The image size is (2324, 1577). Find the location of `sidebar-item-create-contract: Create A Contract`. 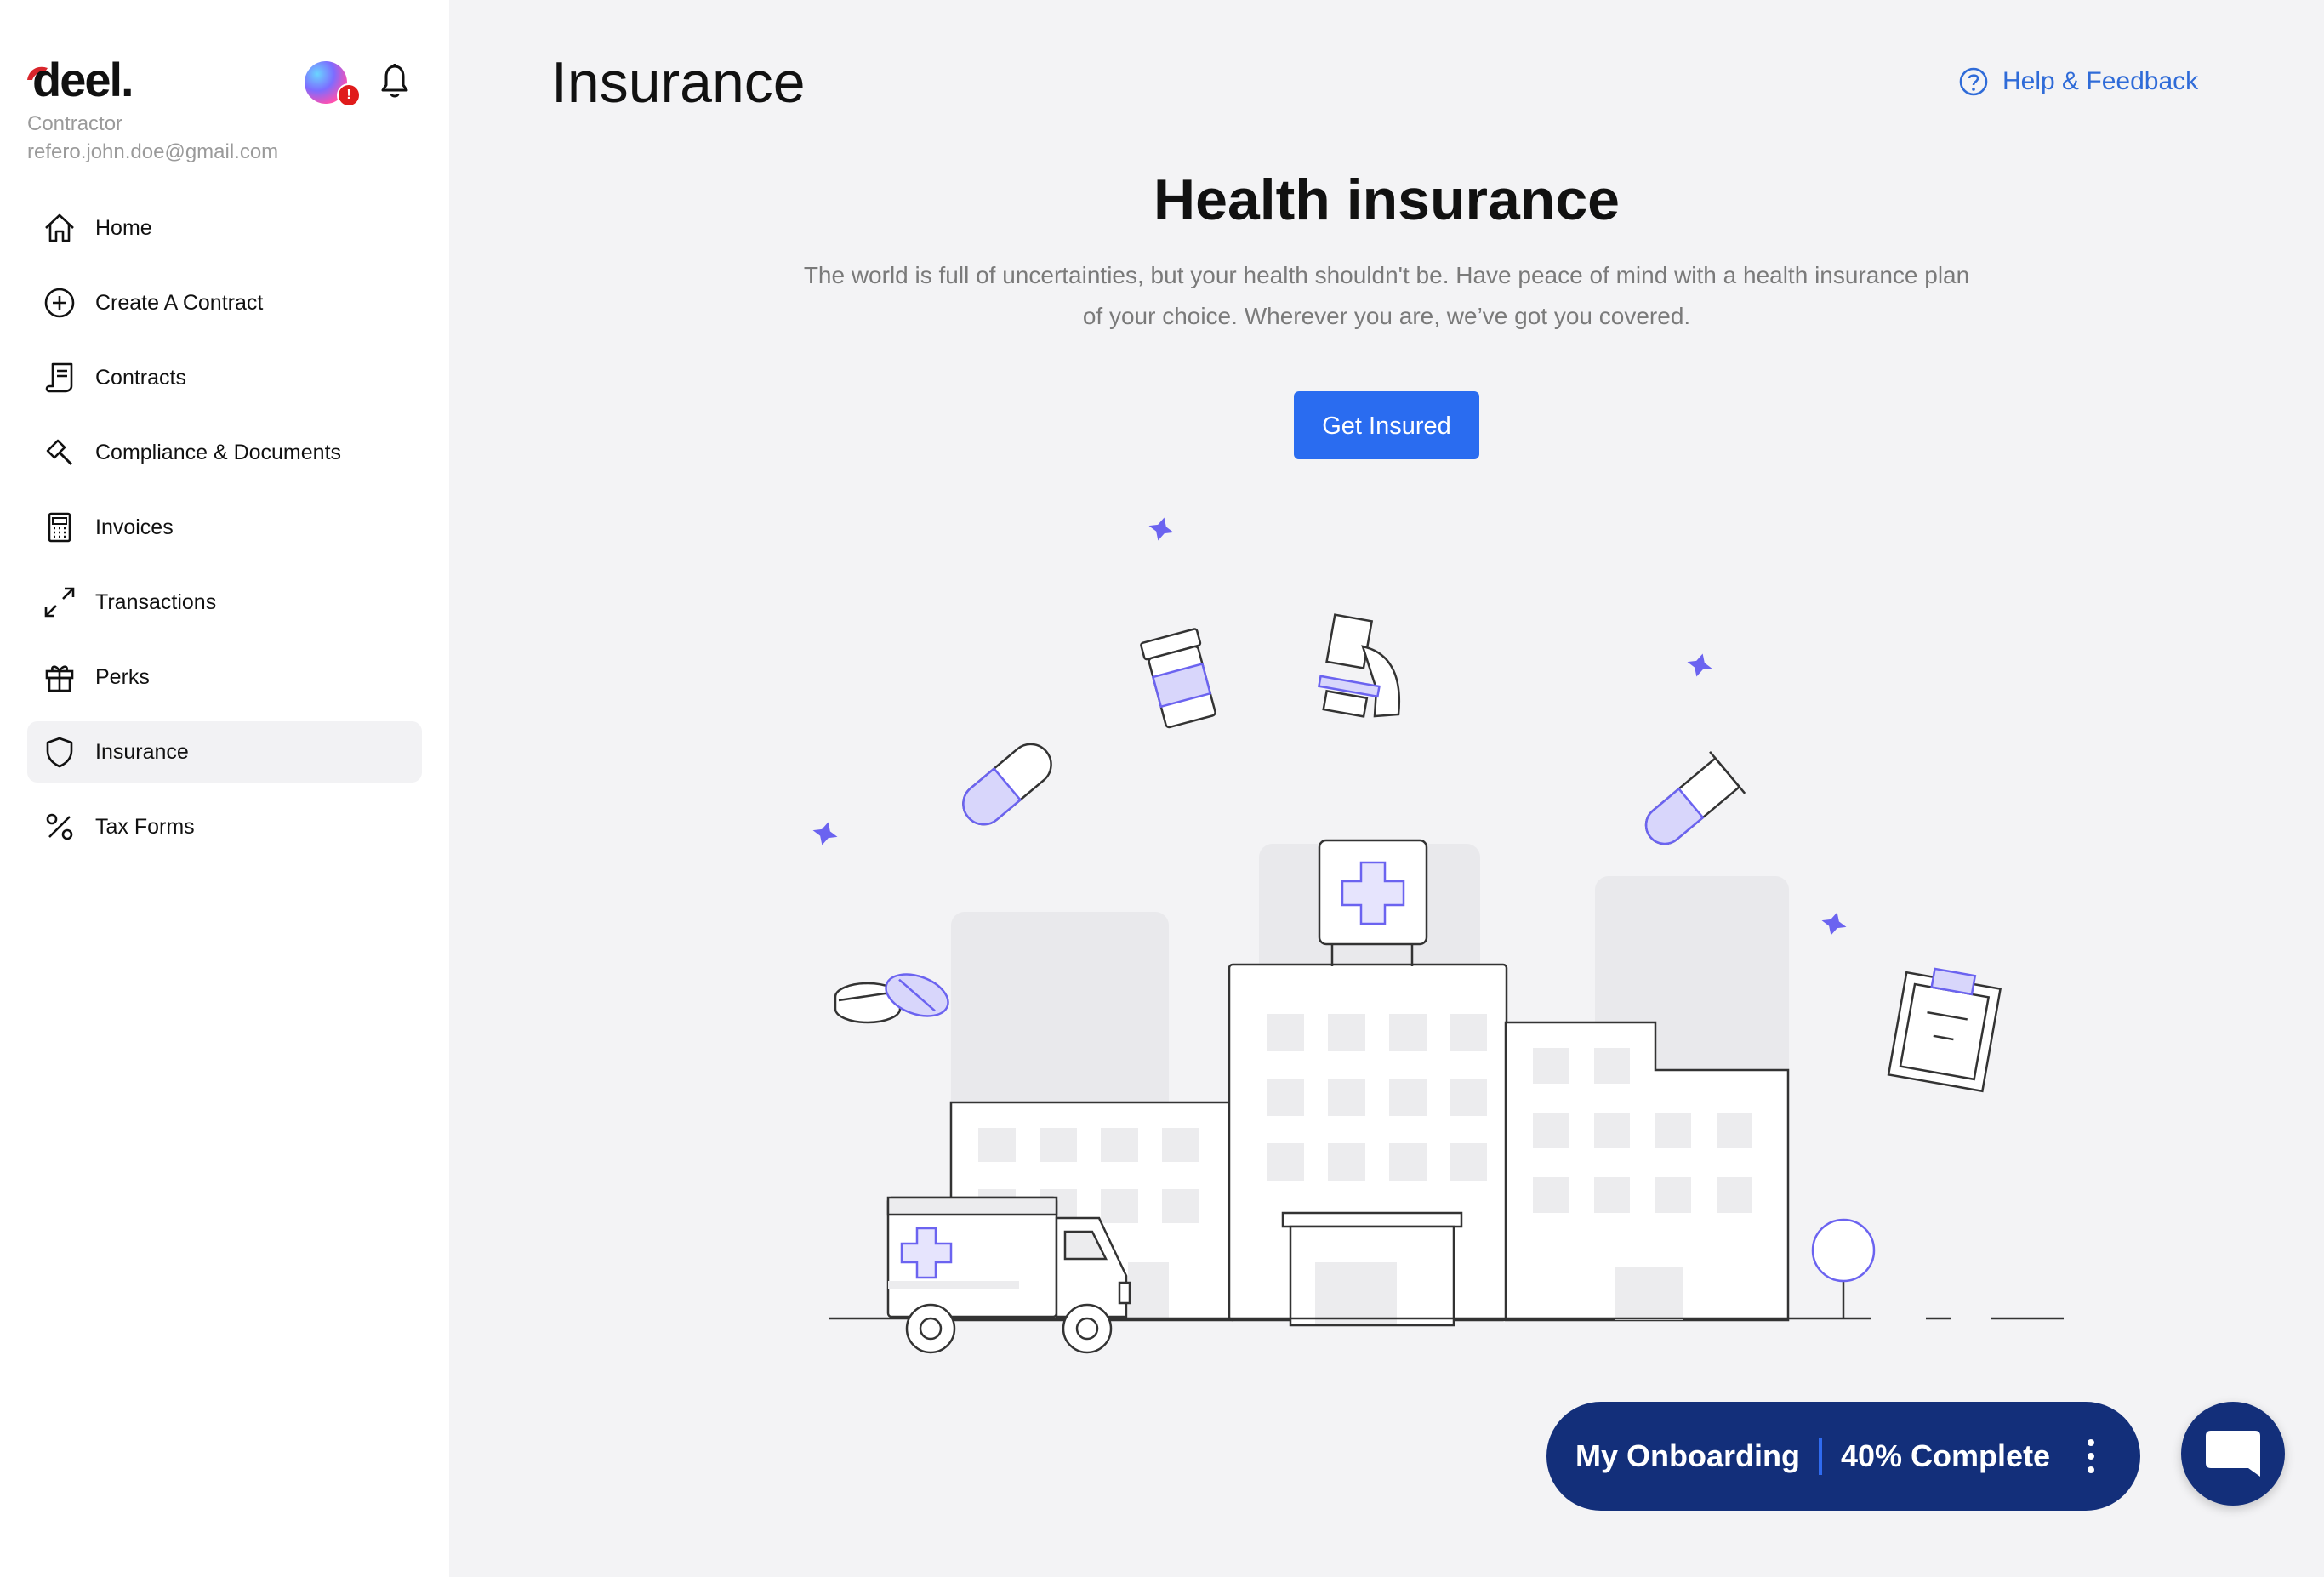

sidebar-item-create-contract: Create A Contract is located at coordinates (224, 302).